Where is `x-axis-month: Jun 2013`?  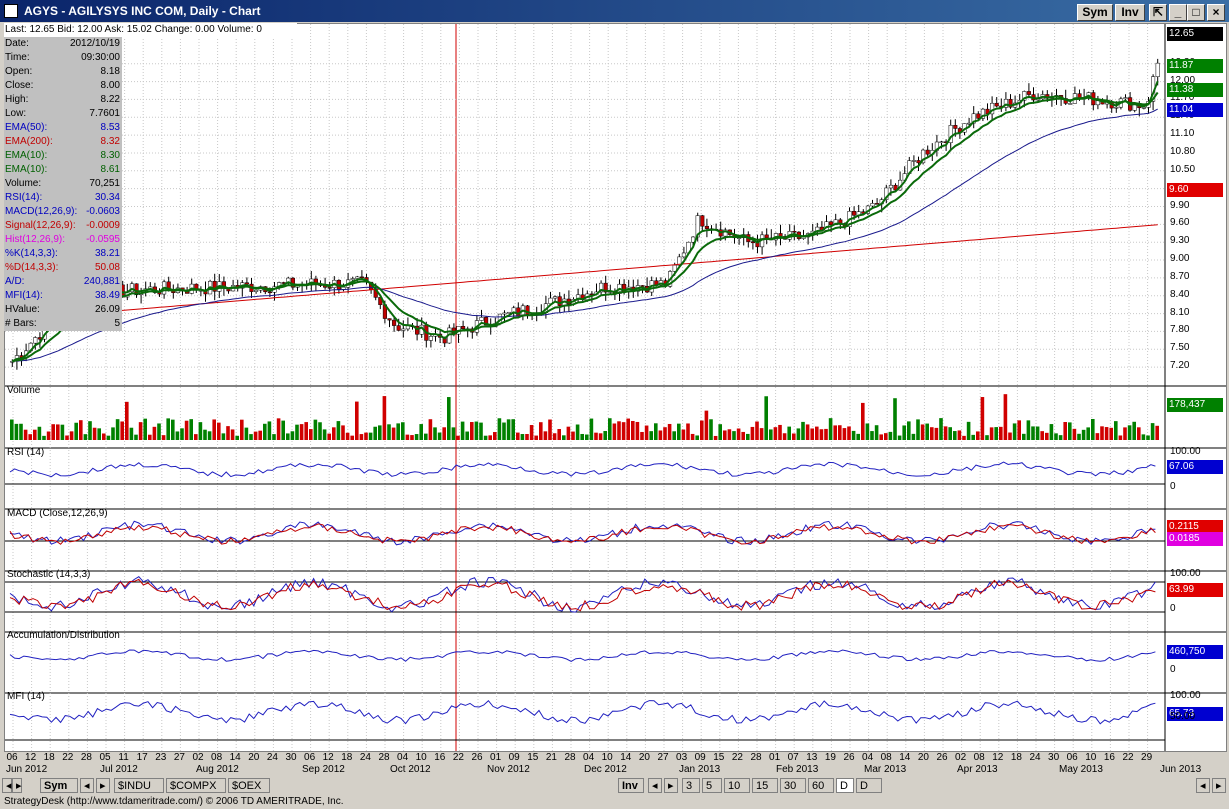
x-axis-month: Jun 2013 is located at coordinates (1181, 769).